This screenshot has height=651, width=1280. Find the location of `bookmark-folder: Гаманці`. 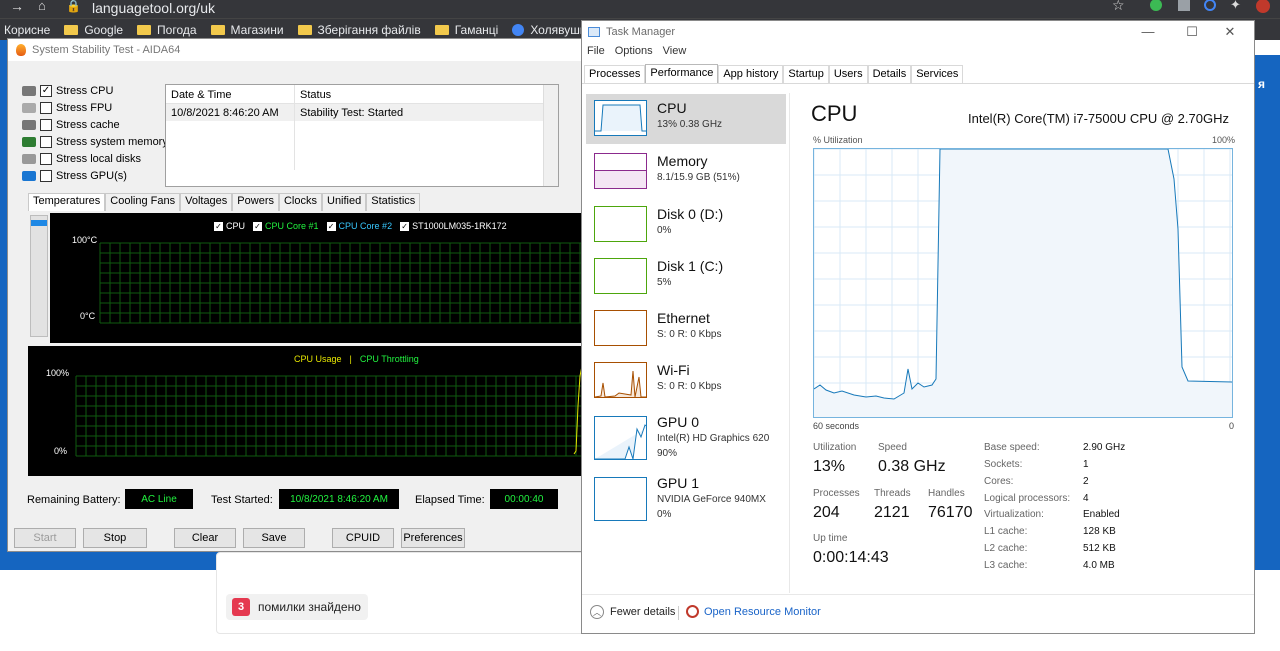

bookmark-folder: Гаманці is located at coordinates (466, 30).